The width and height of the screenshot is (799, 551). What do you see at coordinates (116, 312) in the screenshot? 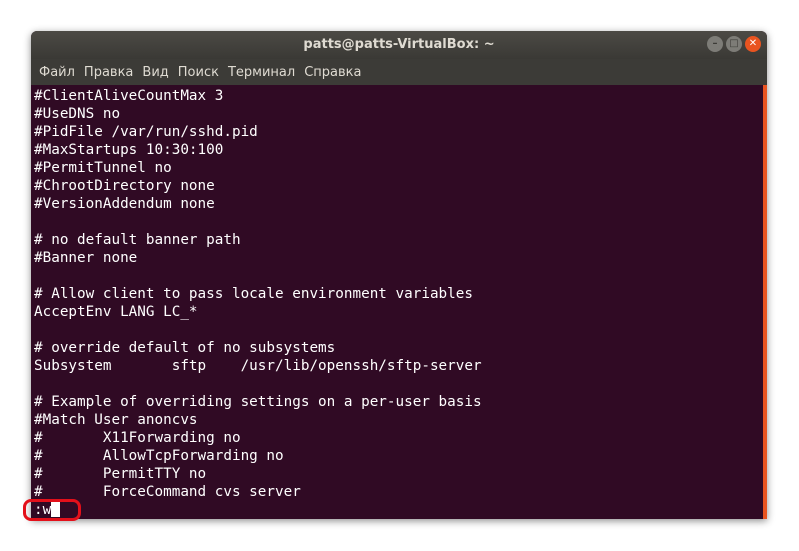
I see `terminal-line: AcceptEnv LANG LC_*` at bounding box center [116, 312].